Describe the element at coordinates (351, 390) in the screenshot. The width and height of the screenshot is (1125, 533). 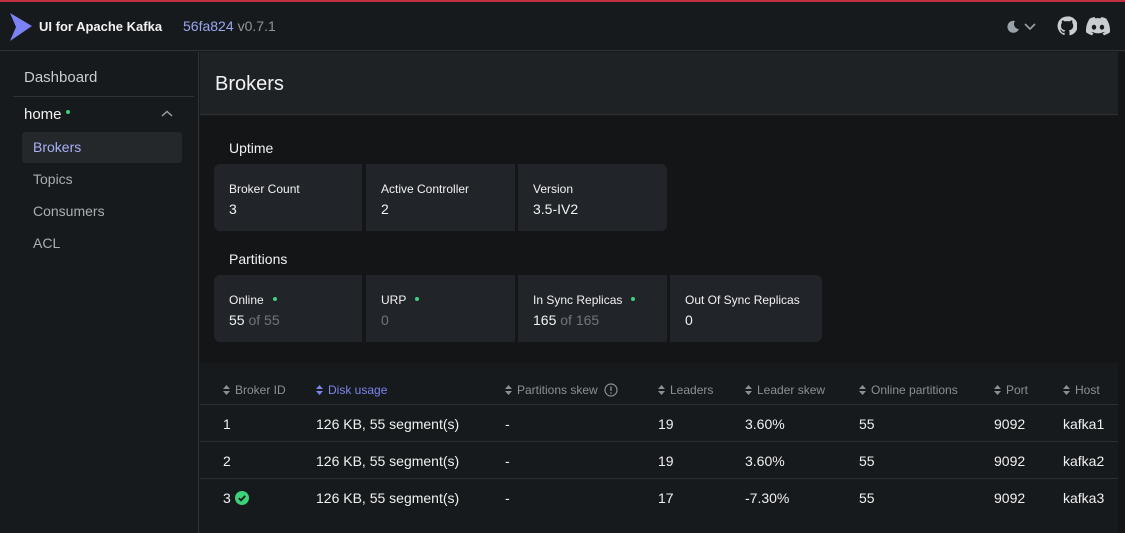
I see `column-header-disk-usage: Disk usage` at that location.